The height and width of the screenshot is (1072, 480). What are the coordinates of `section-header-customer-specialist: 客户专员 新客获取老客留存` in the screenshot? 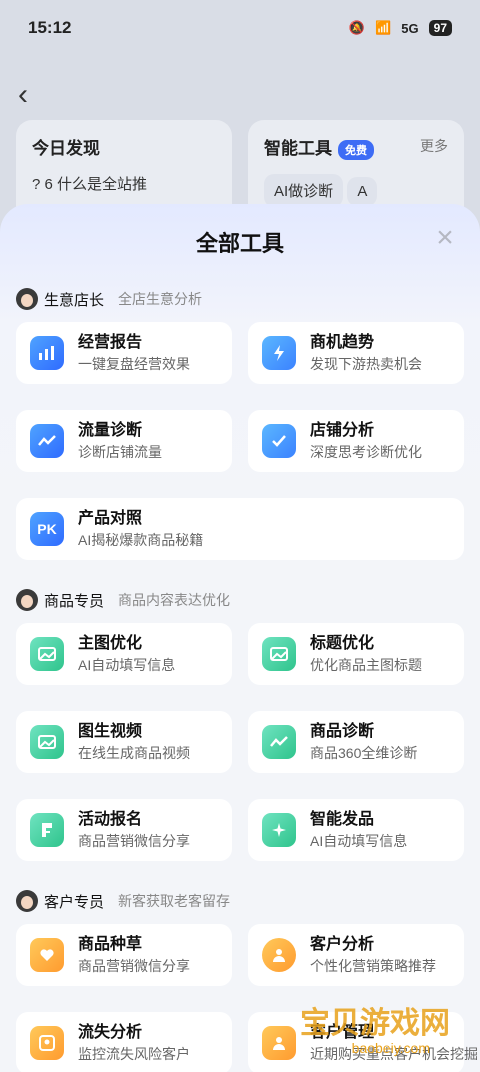 It's located at (123, 901).